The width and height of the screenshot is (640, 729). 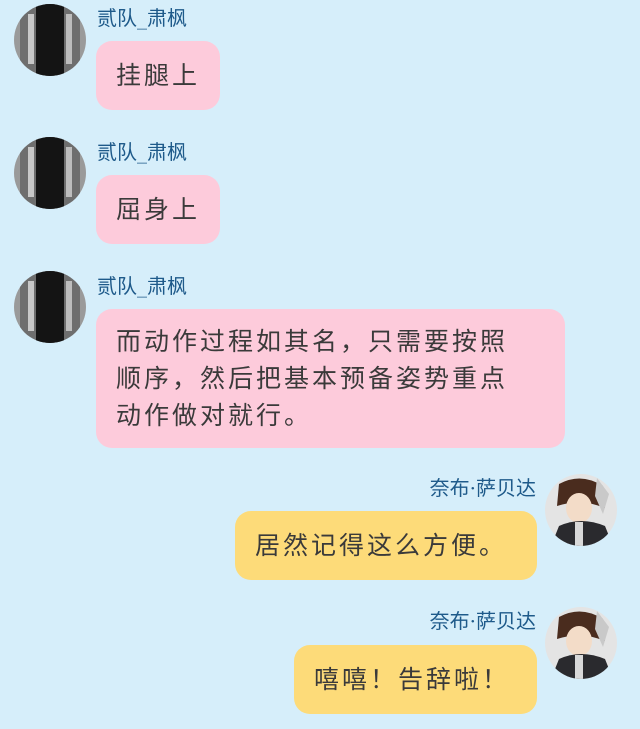 I want to click on message-text-line: 而动作过程如其名，只需要按照, so click(x=312, y=341).